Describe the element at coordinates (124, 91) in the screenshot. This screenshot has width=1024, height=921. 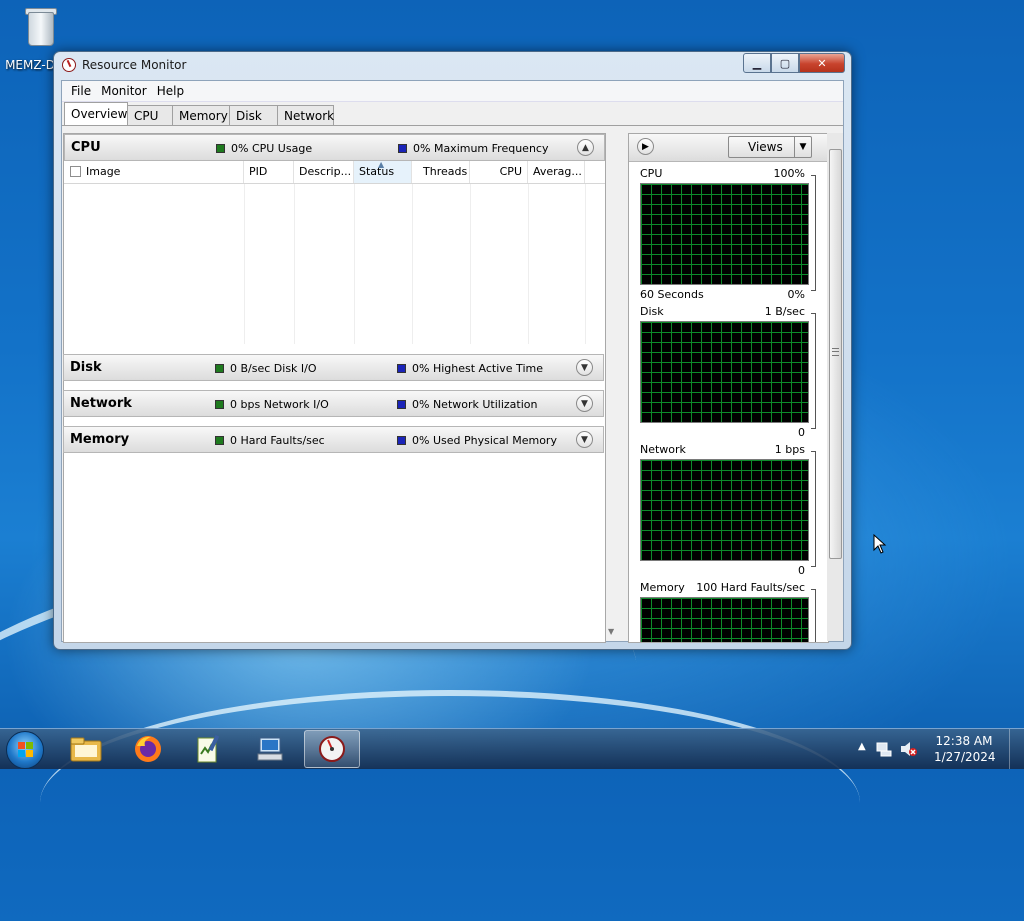
I see `menu-monitor: Monitor` at that location.